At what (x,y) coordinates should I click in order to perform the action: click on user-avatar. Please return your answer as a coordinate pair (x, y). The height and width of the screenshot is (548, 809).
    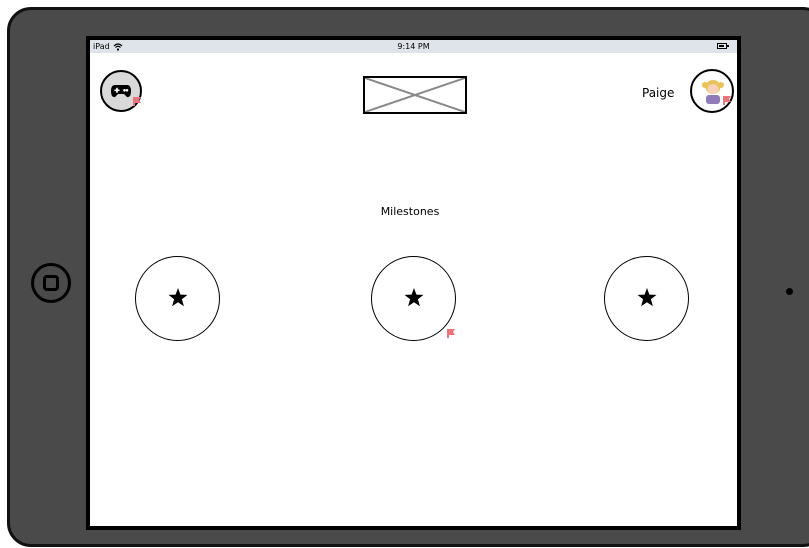
    Looking at the image, I should click on (712, 91).